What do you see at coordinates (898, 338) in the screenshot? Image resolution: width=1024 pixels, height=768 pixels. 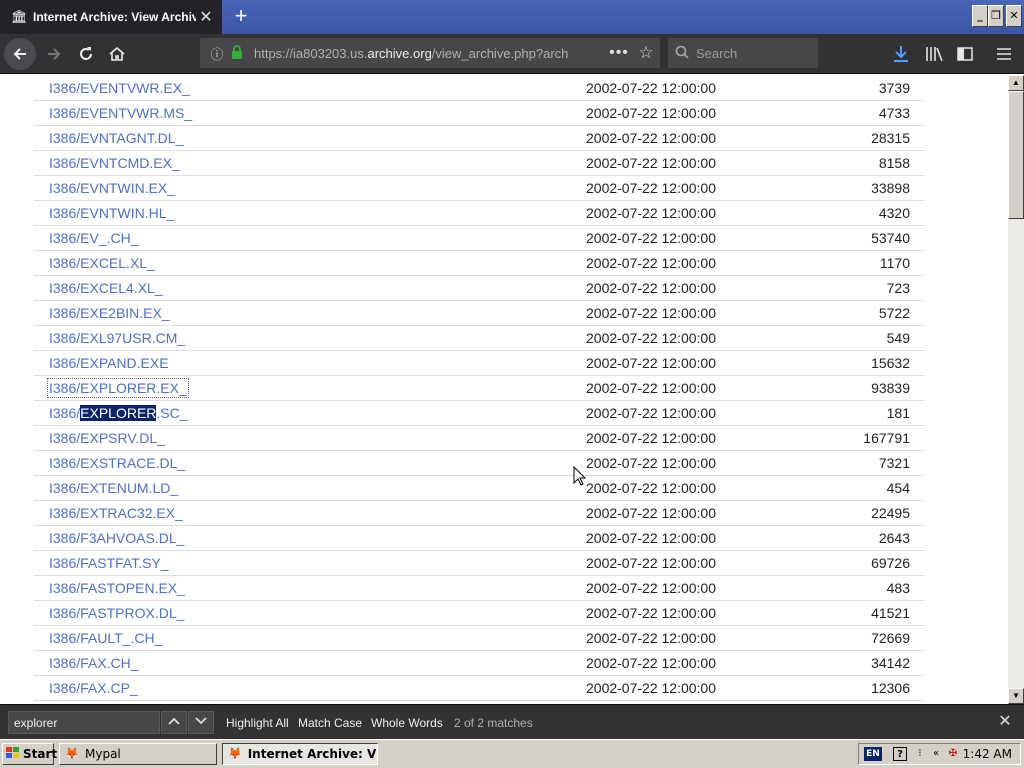 I see `file-size: 549` at bounding box center [898, 338].